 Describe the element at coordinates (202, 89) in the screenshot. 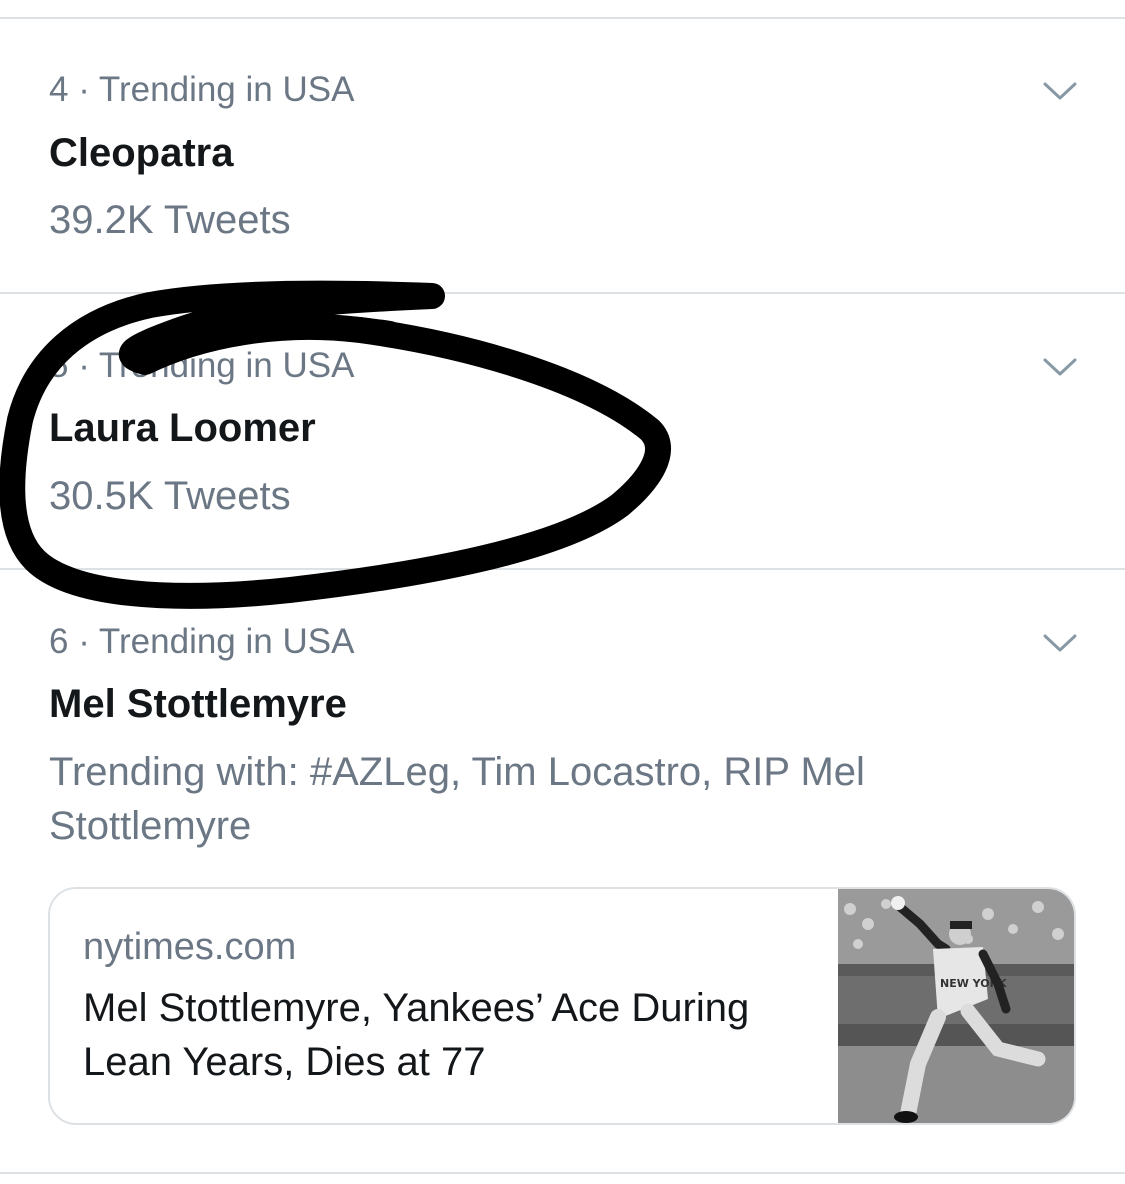

I see `trend-rank-label: 4 · Trending in USA` at that location.